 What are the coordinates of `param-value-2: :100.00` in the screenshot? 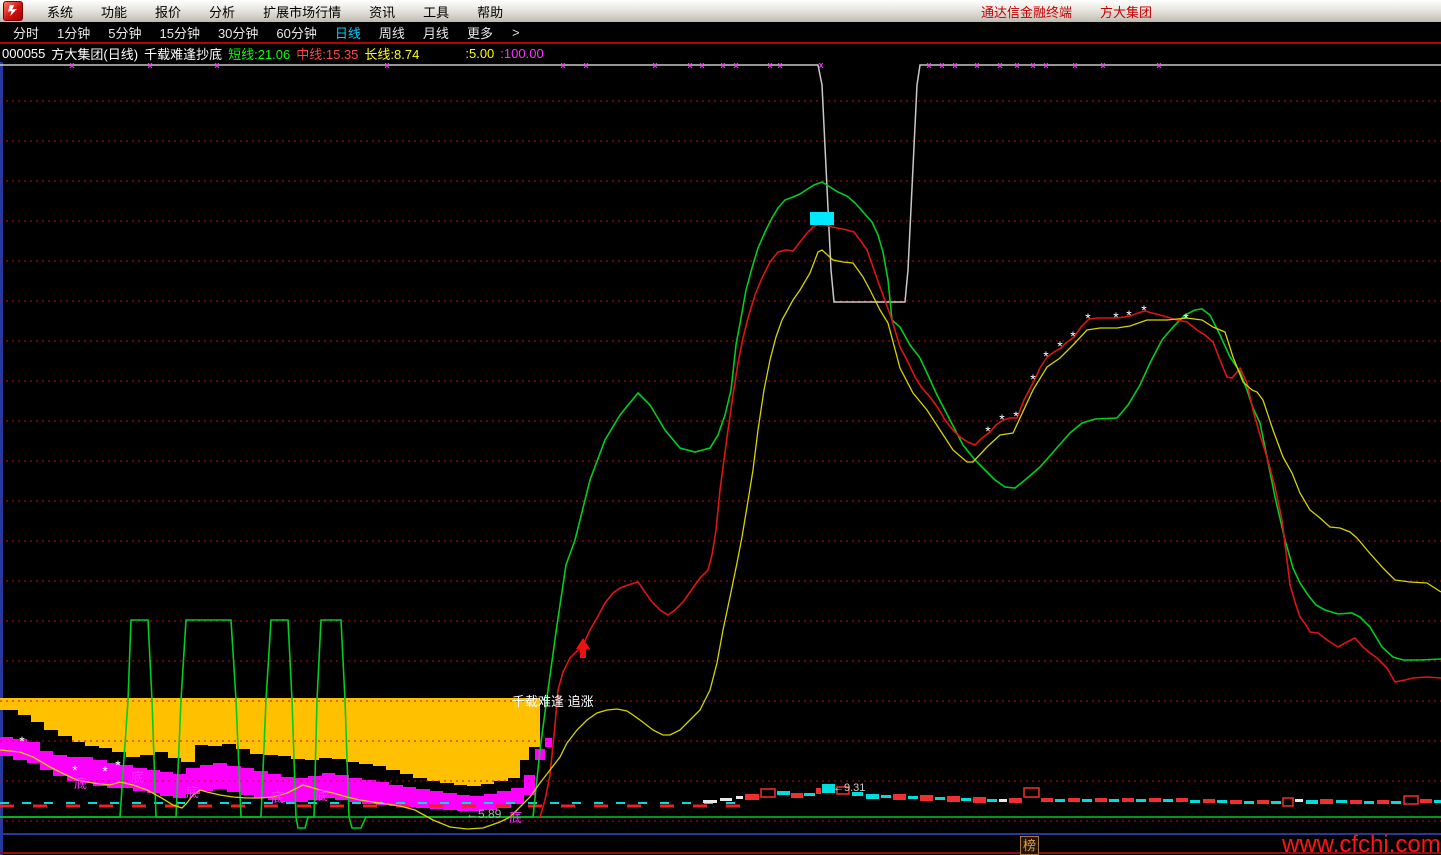 It's located at (522, 53).